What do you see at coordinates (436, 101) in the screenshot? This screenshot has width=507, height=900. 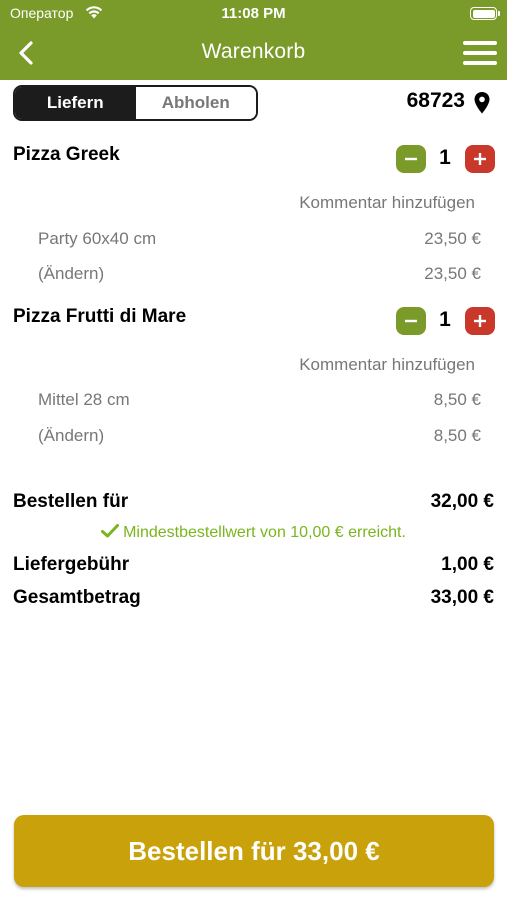 I see `postcode: 68723` at bounding box center [436, 101].